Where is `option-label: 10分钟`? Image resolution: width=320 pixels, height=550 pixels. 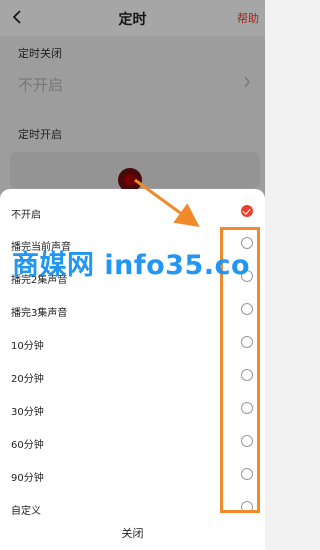
option-label: 10分钟 is located at coordinates (27, 346).